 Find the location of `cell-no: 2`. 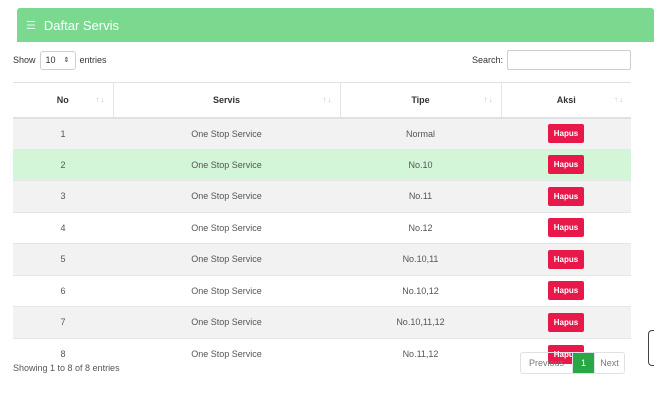

cell-no: 2 is located at coordinates (63, 164).